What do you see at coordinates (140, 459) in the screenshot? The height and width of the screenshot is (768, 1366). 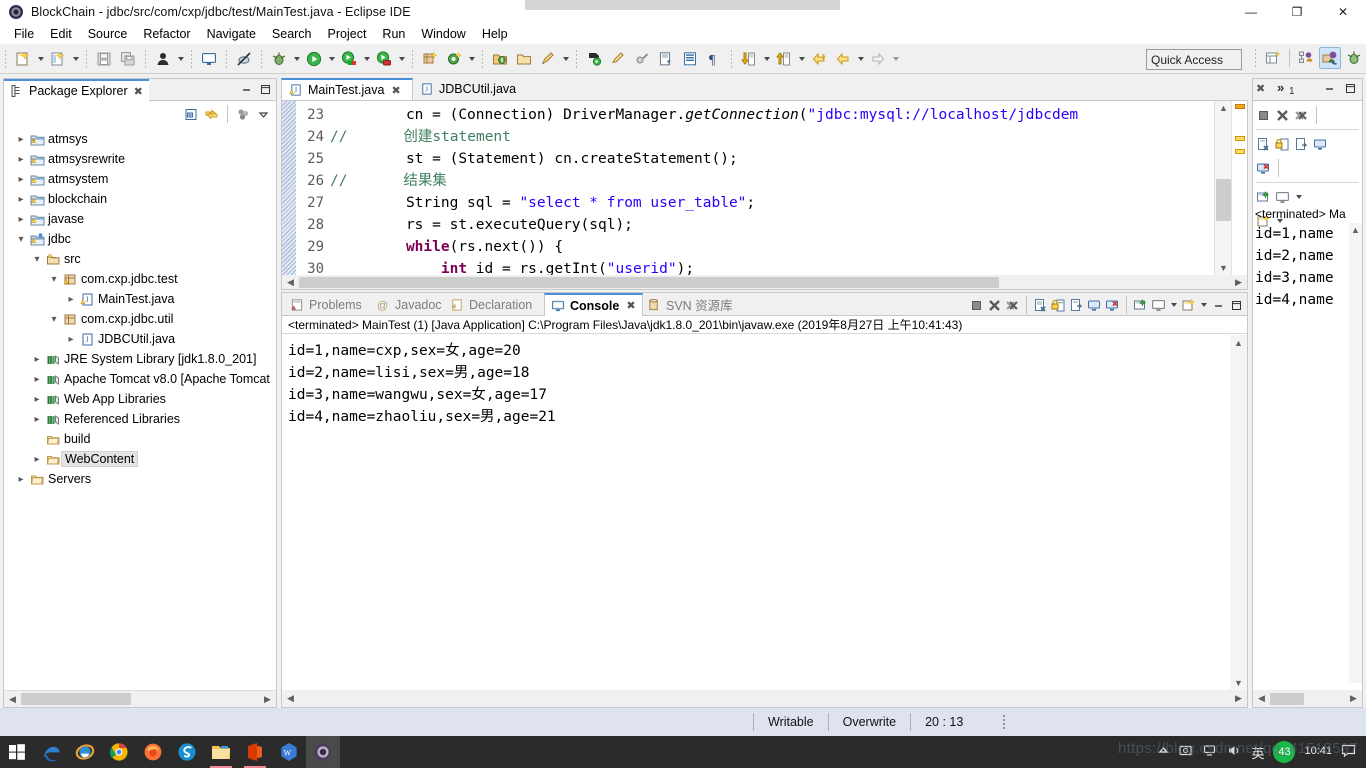 I see `tree-item-webcontent: ▸ WebContent` at bounding box center [140, 459].